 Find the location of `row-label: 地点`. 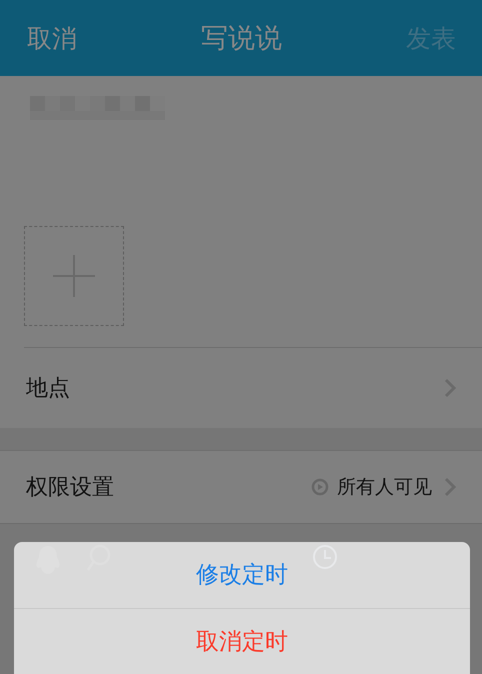

row-label: 地点 is located at coordinates (48, 389).